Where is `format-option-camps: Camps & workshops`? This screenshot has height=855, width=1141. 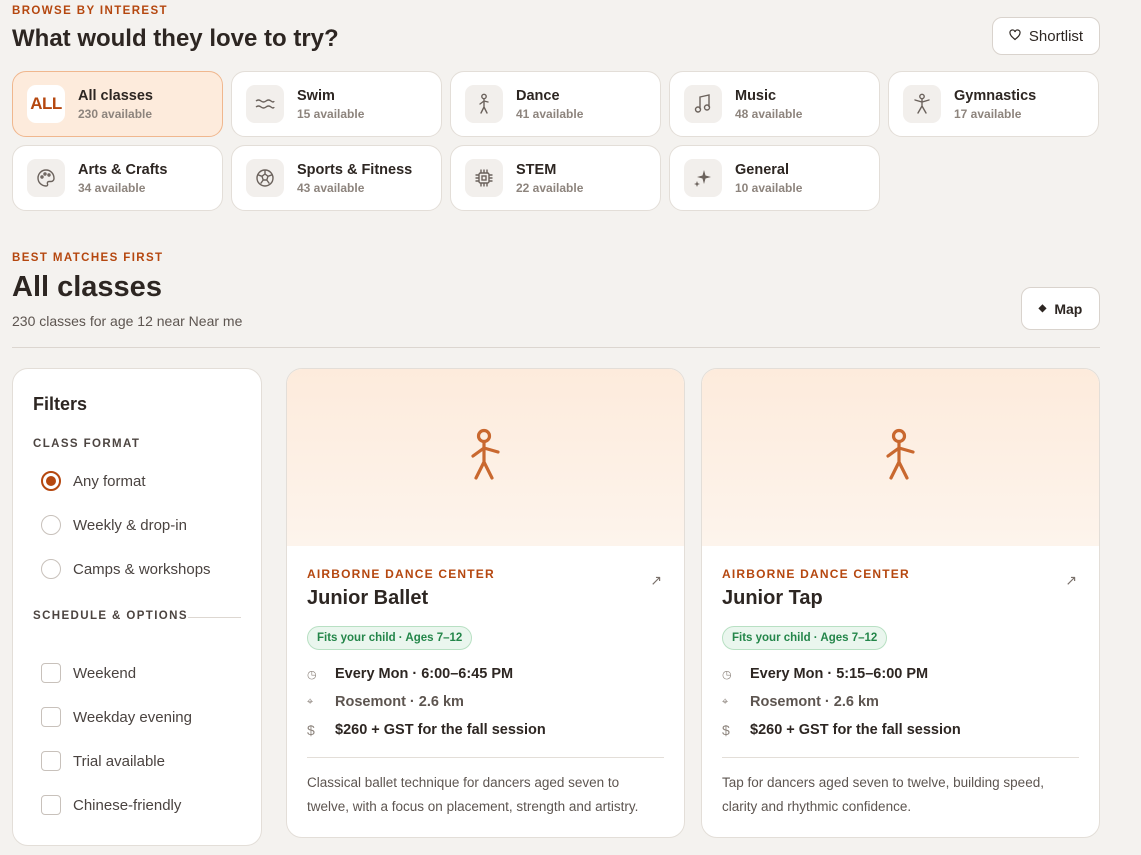
format-option-camps: Camps & workshops is located at coordinates (126, 569).